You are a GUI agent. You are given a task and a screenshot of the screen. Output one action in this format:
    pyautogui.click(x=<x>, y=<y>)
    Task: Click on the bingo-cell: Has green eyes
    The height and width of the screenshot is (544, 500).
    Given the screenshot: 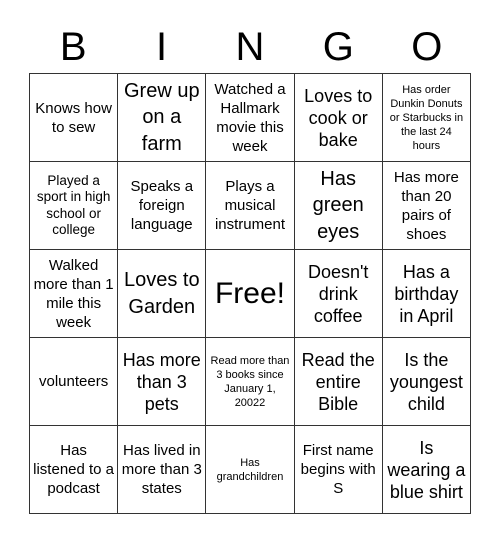 What is the action you would take?
    pyautogui.click(x=338, y=206)
    